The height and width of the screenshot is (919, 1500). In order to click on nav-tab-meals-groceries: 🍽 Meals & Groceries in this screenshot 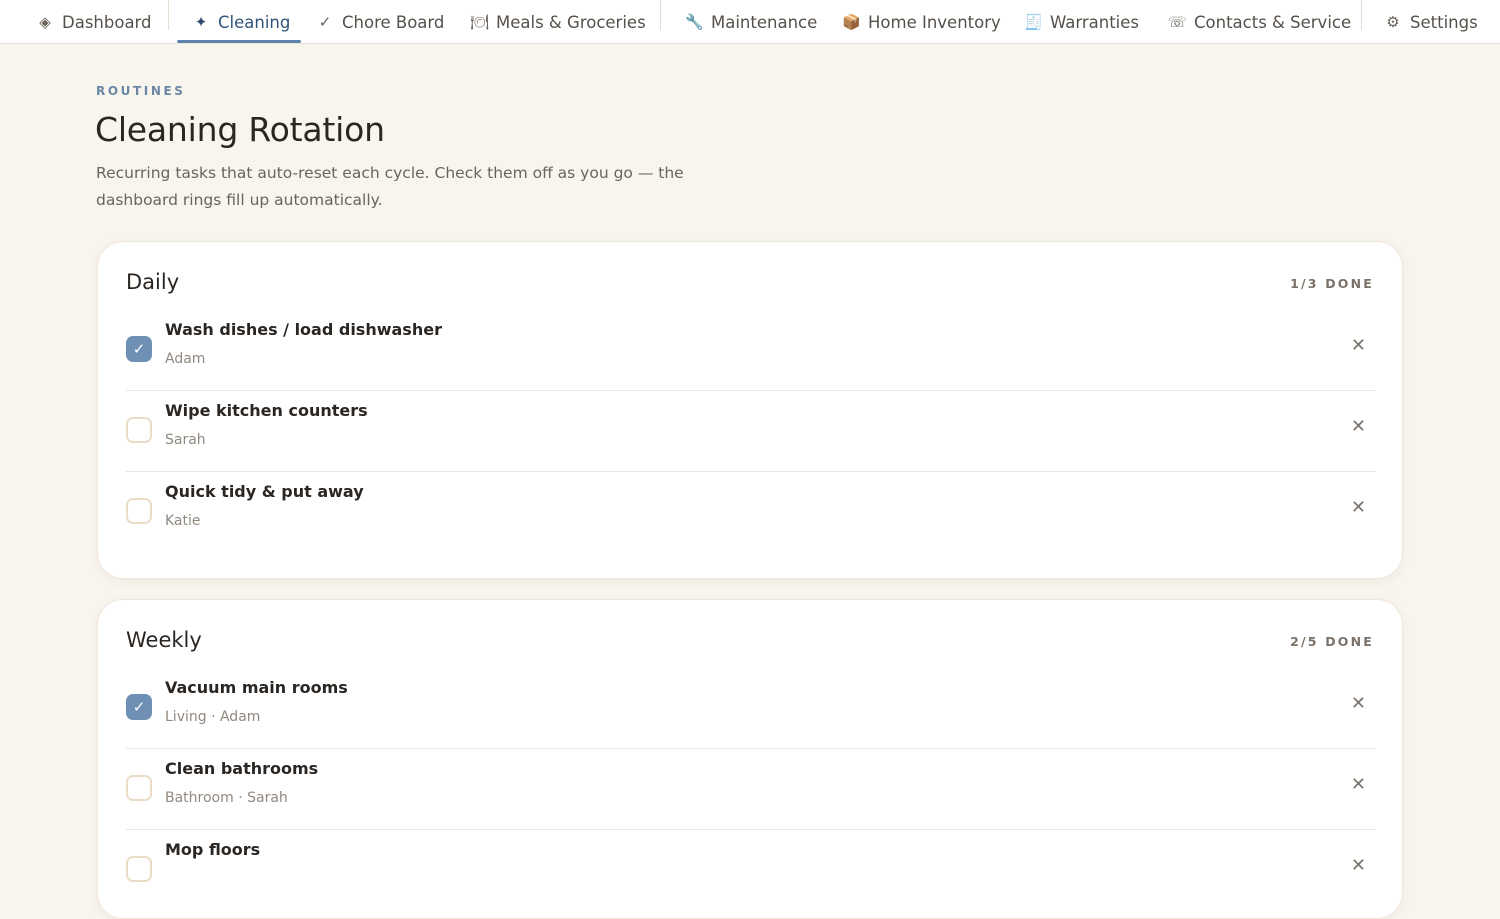, I will do `click(558, 22)`.